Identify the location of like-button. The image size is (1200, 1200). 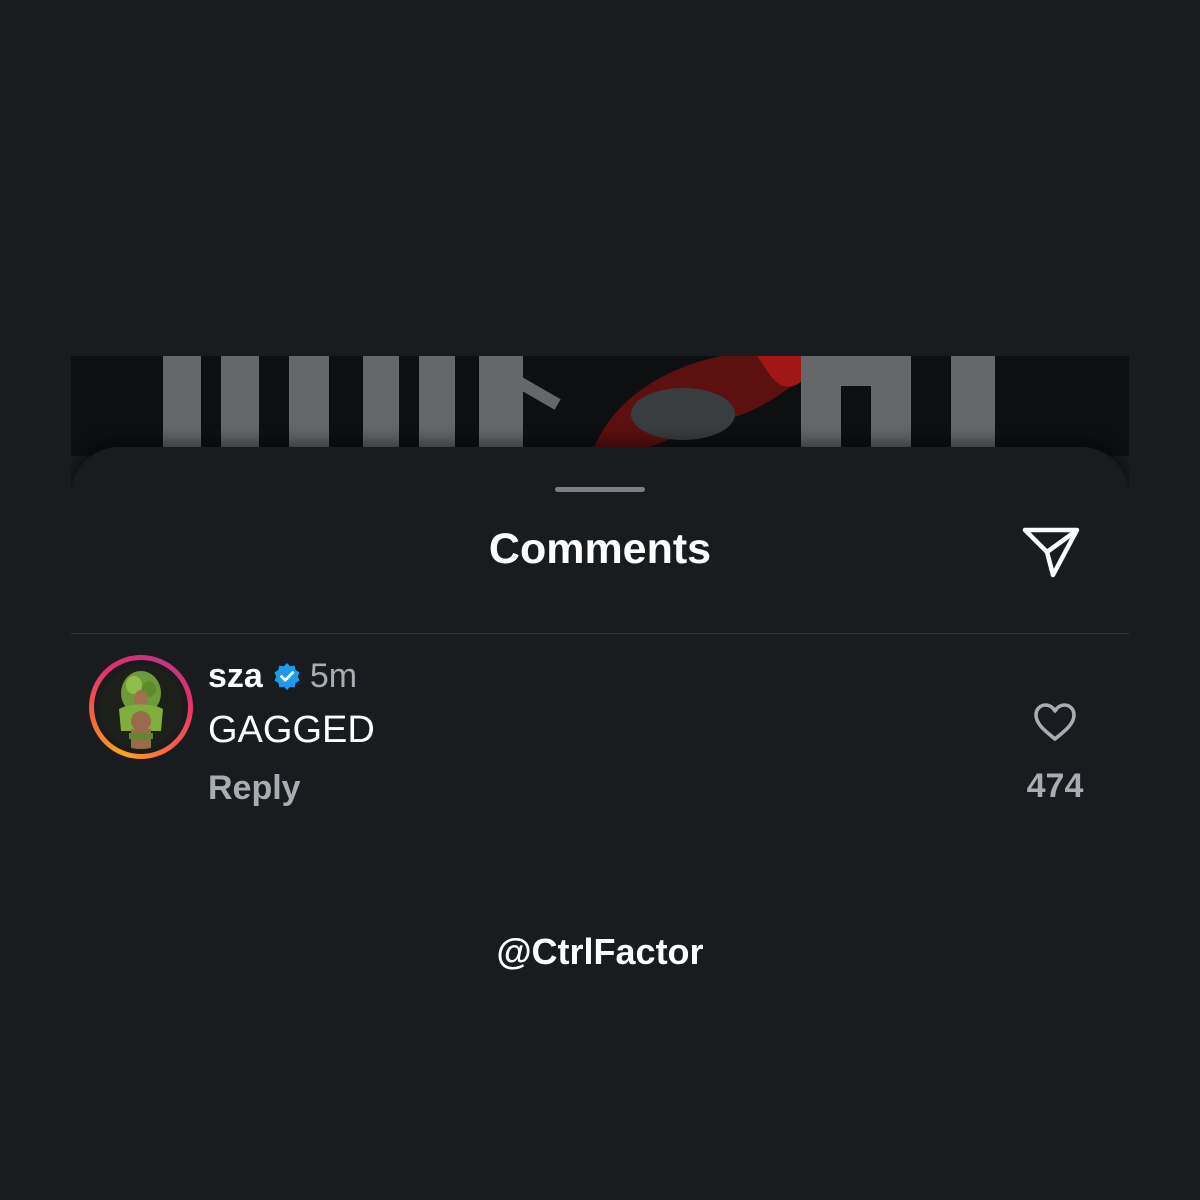
(1055, 722).